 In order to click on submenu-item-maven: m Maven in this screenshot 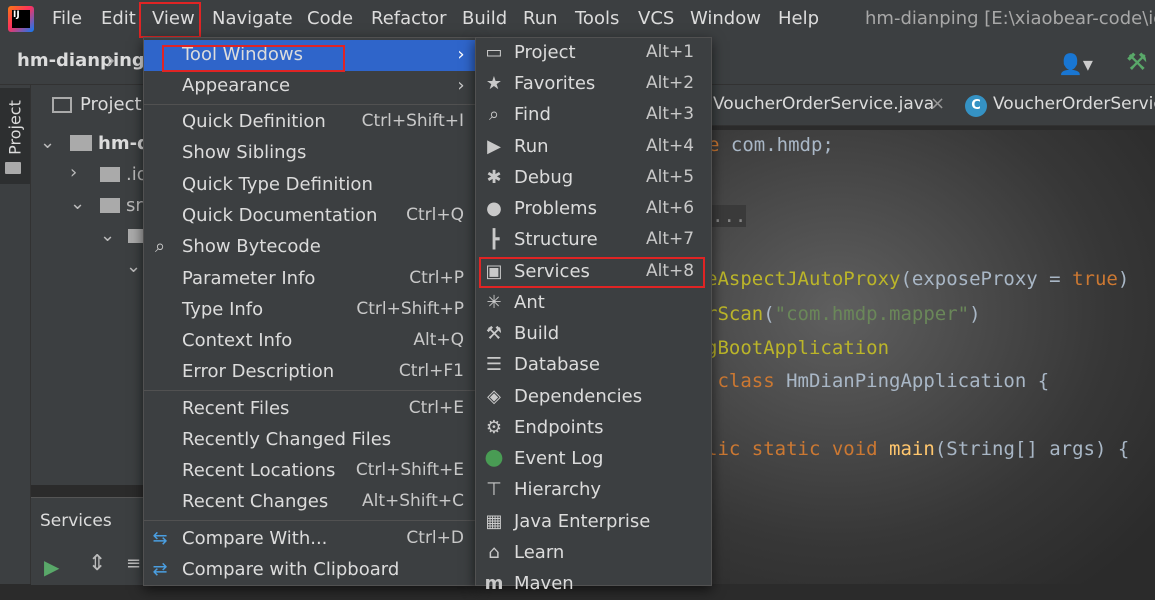, I will do `click(593, 584)`.